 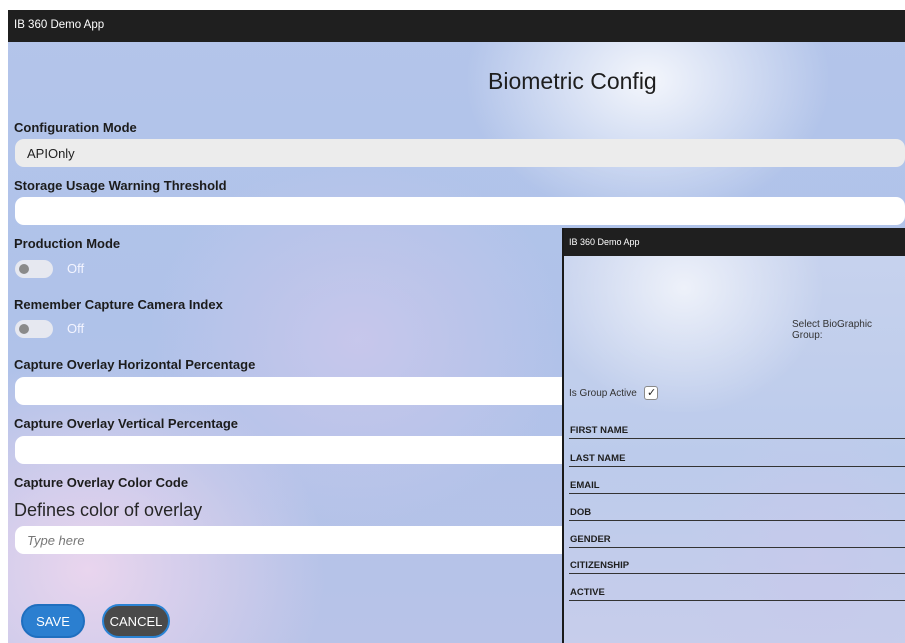 What do you see at coordinates (603, 393) in the screenshot?
I see `group-active-label: Is Group Active` at bounding box center [603, 393].